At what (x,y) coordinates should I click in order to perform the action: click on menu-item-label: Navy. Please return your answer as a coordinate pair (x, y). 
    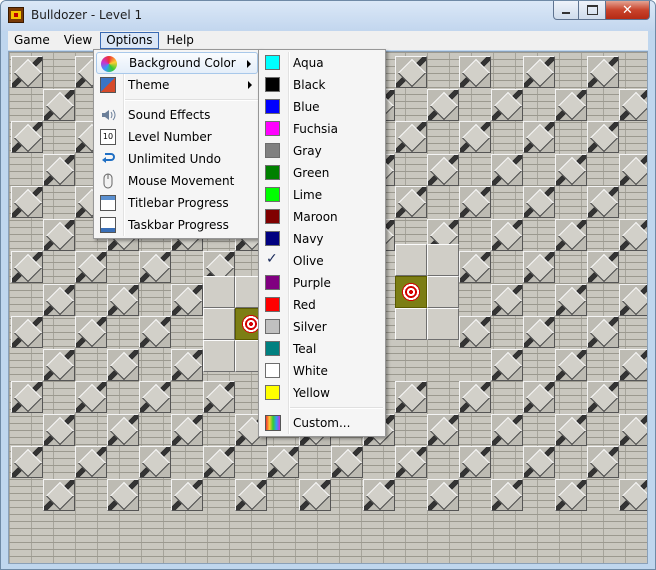
    Looking at the image, I should click on (308, 239).